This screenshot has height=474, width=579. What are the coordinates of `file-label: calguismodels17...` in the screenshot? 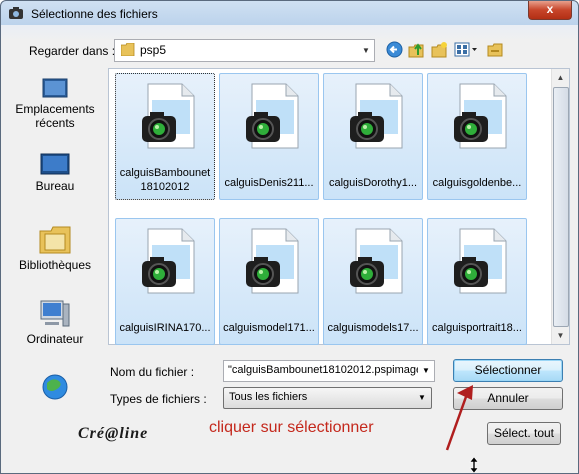 It's located at (373, 328).